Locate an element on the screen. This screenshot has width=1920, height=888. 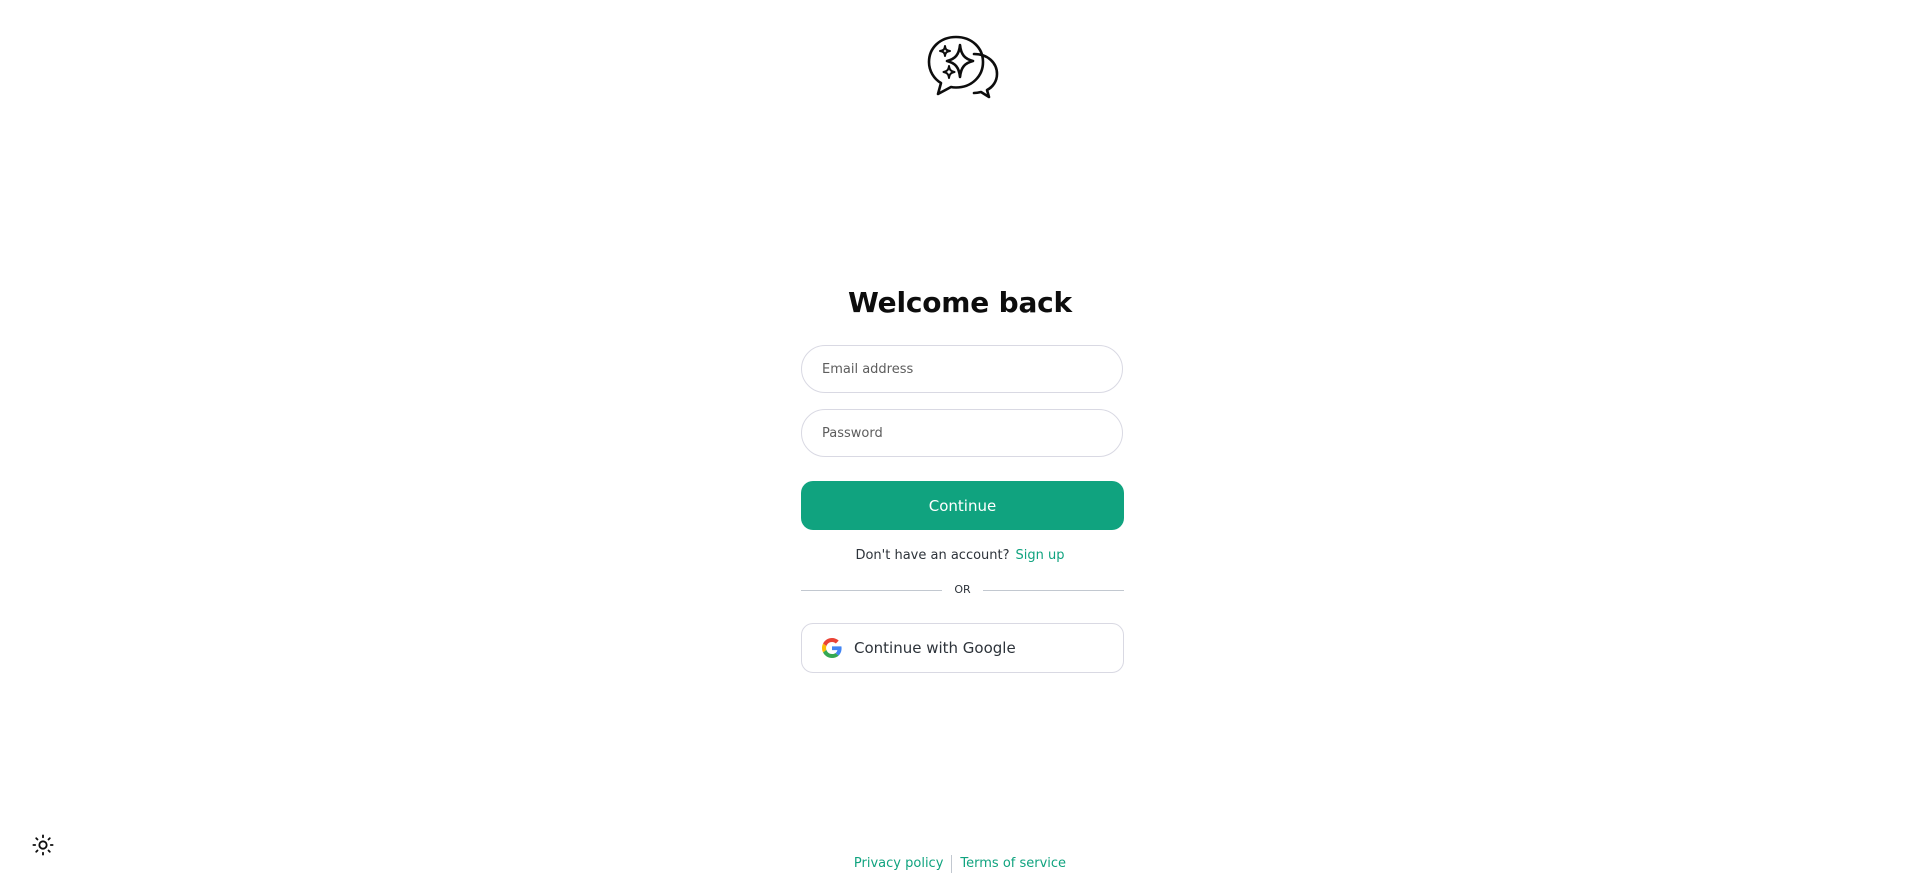
continue-with-google-button: Continue with Google is located at coordinates (962, 648).